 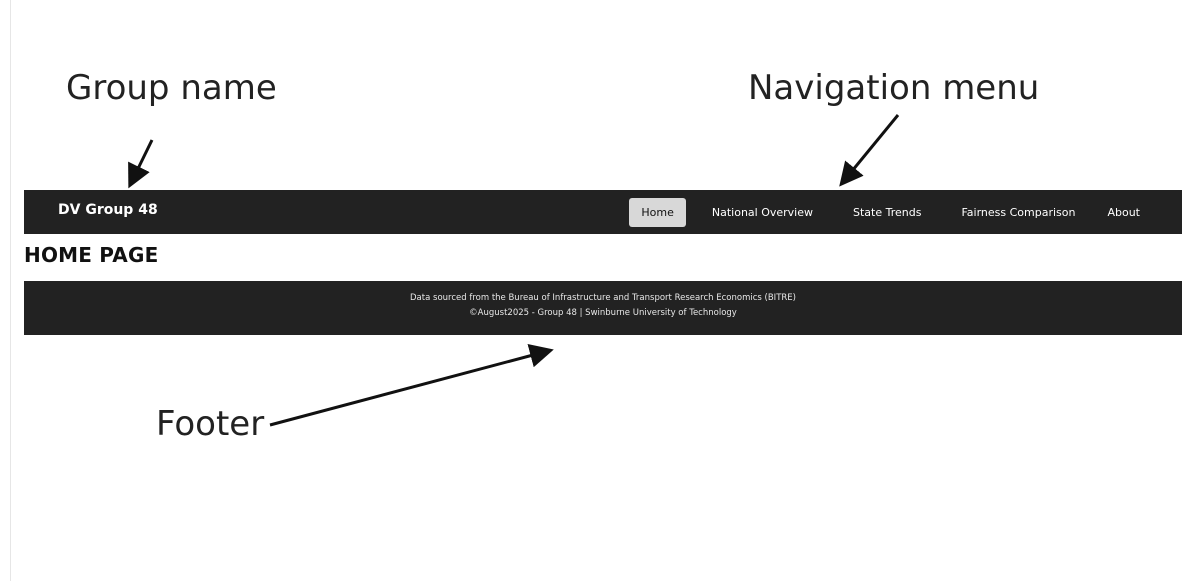 I want to click on arrow-to-group-name, so click(x=141, y=164).